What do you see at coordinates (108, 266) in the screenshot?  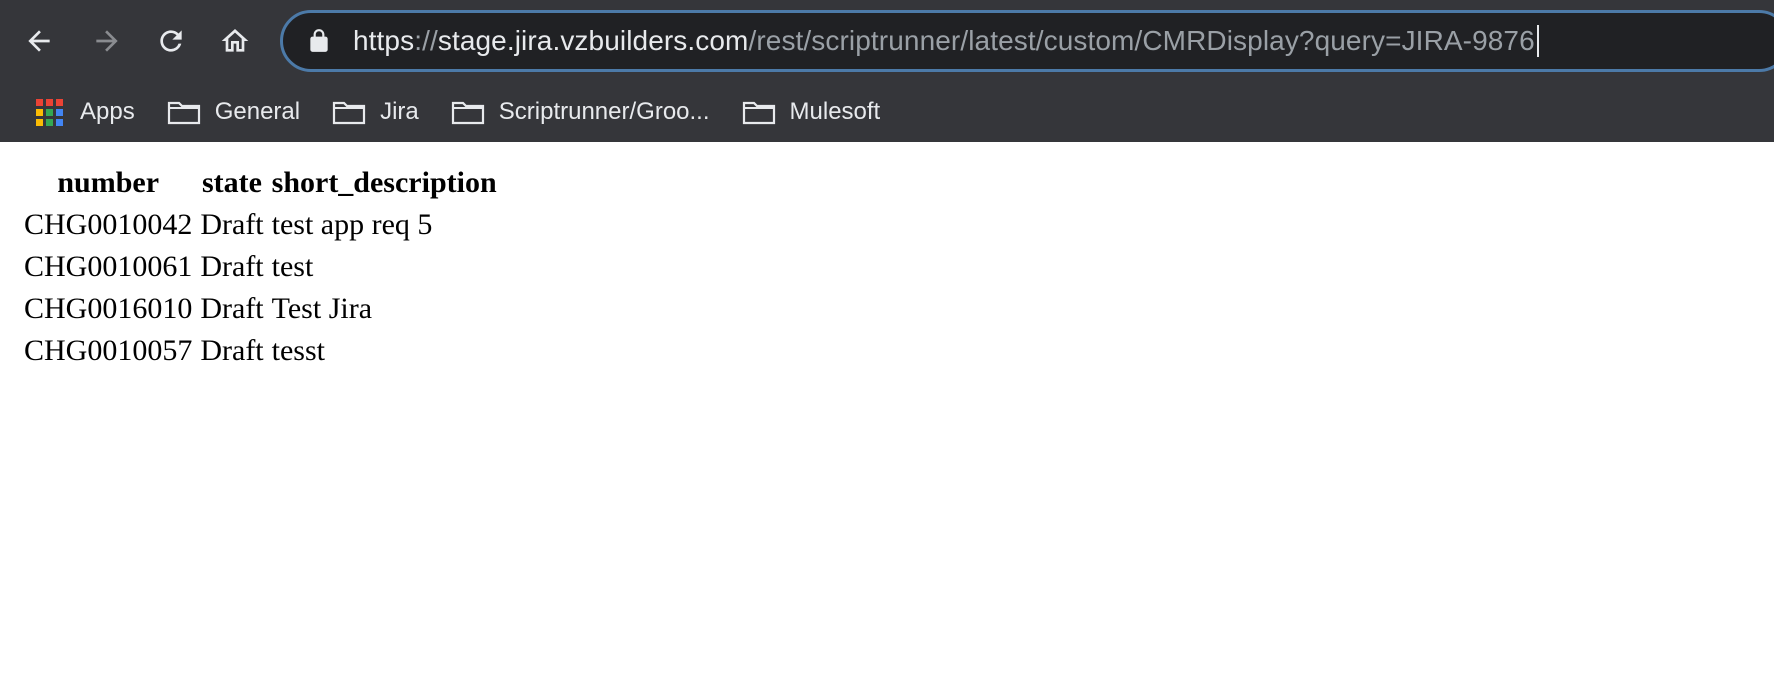 I see `cell-number: CHG0010061` at bounding box center [108, 266].